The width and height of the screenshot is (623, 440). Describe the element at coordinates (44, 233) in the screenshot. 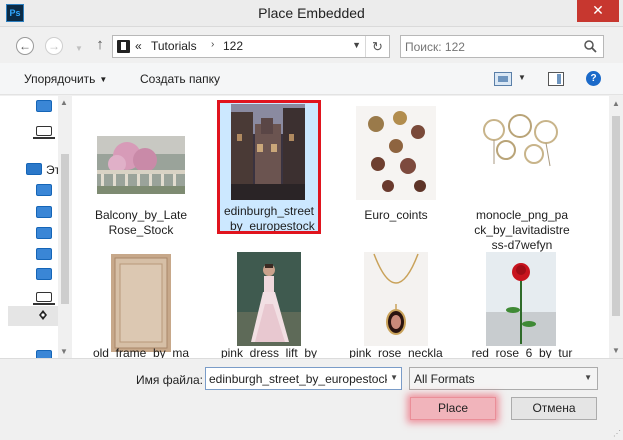

I see `downloads-icon` at that location.